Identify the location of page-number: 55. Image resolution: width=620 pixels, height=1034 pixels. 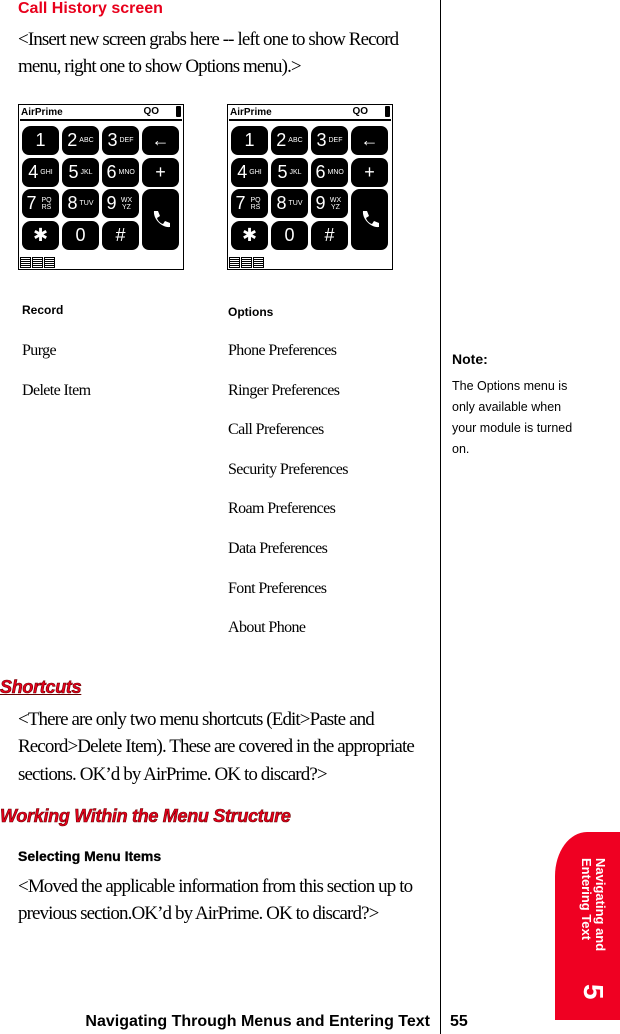
(459, 1021).